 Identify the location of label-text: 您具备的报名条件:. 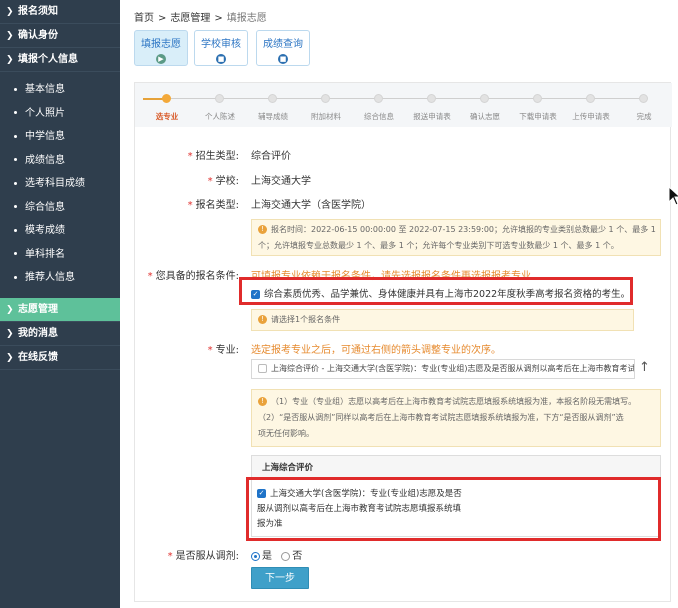
(197, 276).